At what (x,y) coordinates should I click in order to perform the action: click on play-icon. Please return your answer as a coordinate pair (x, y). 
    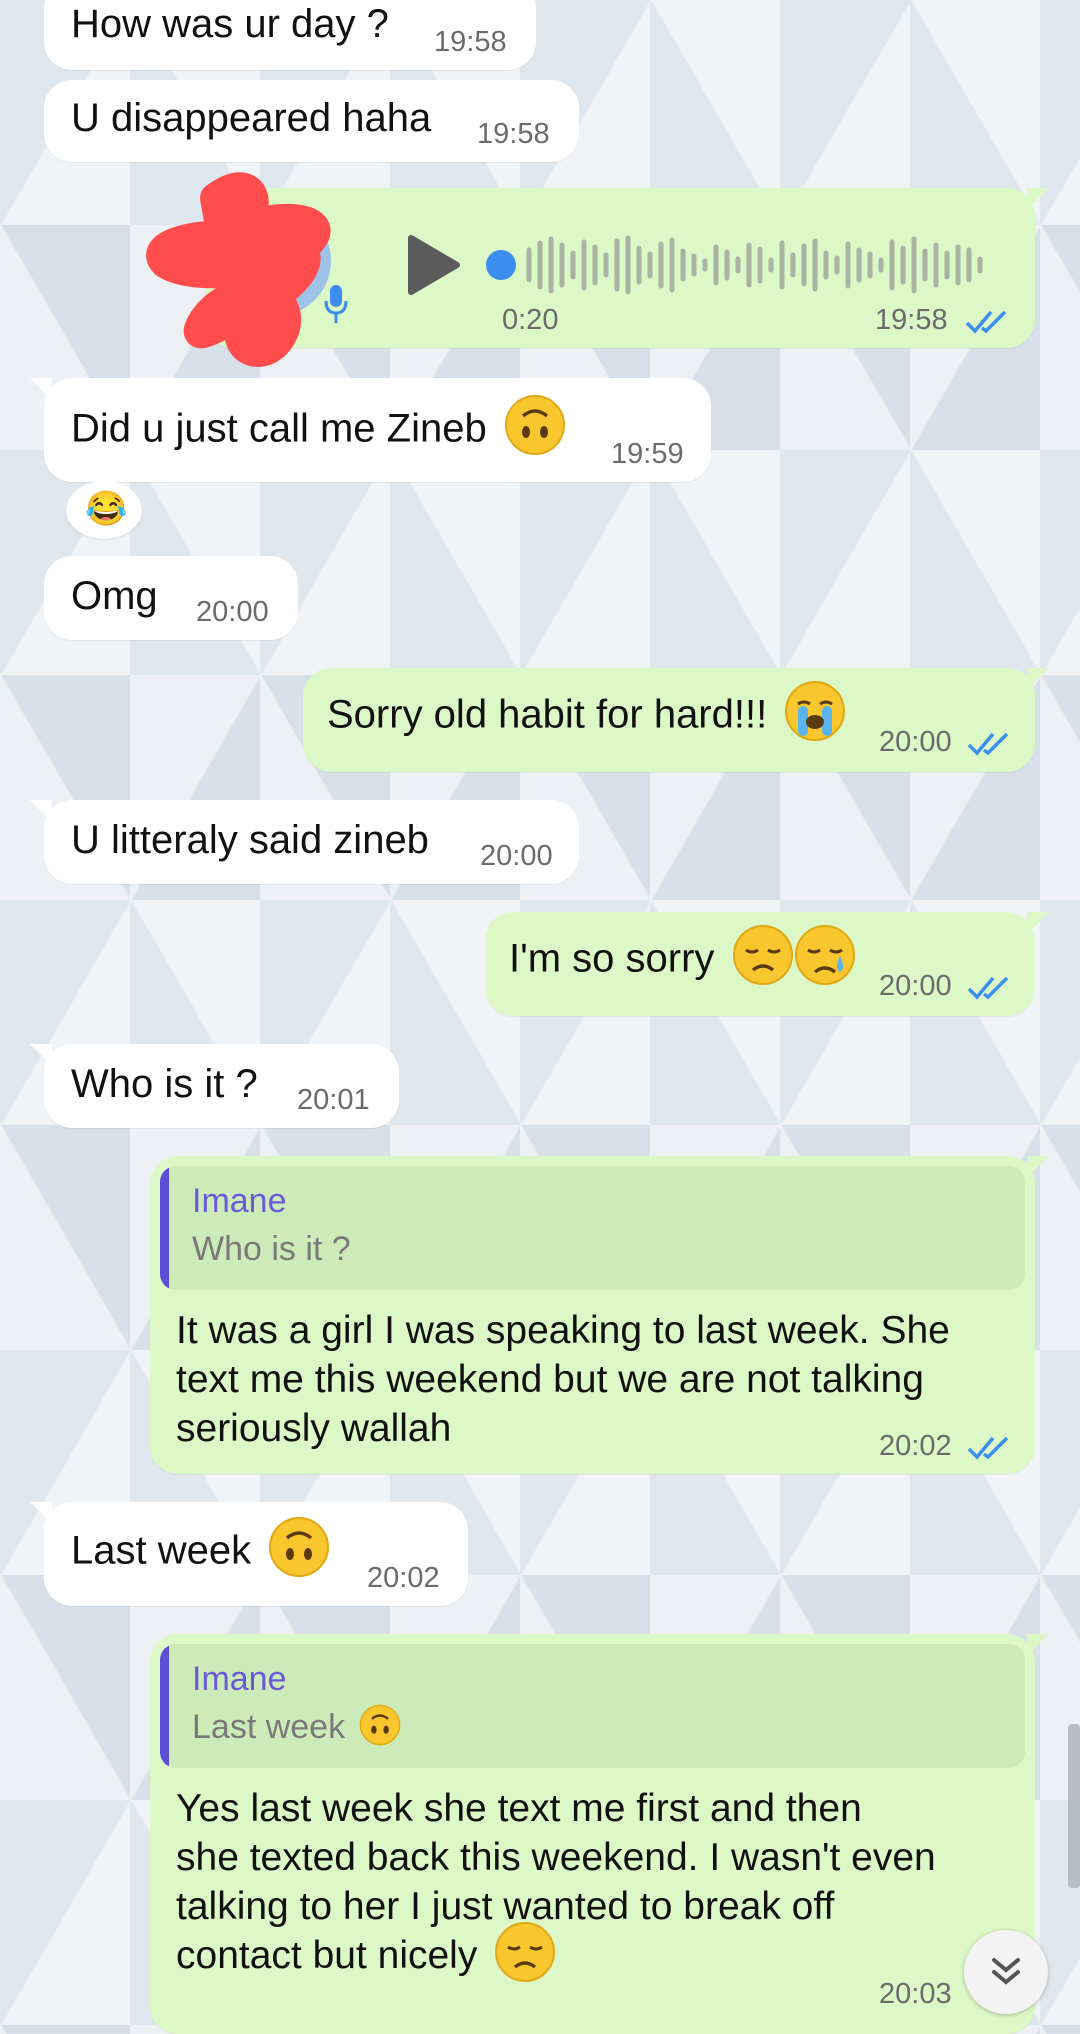
    Looking at the image, I should click on (433, 265).